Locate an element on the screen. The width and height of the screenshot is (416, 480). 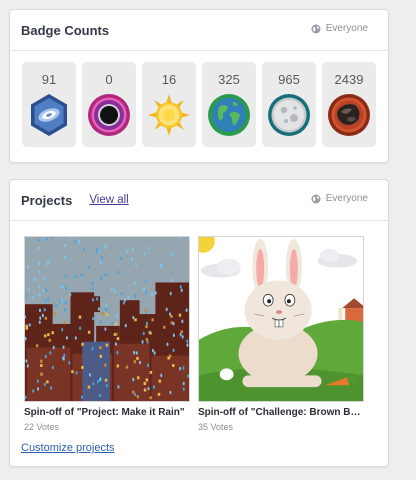
customize-projects-link: Customize projects is located at coordinates (68, 448).